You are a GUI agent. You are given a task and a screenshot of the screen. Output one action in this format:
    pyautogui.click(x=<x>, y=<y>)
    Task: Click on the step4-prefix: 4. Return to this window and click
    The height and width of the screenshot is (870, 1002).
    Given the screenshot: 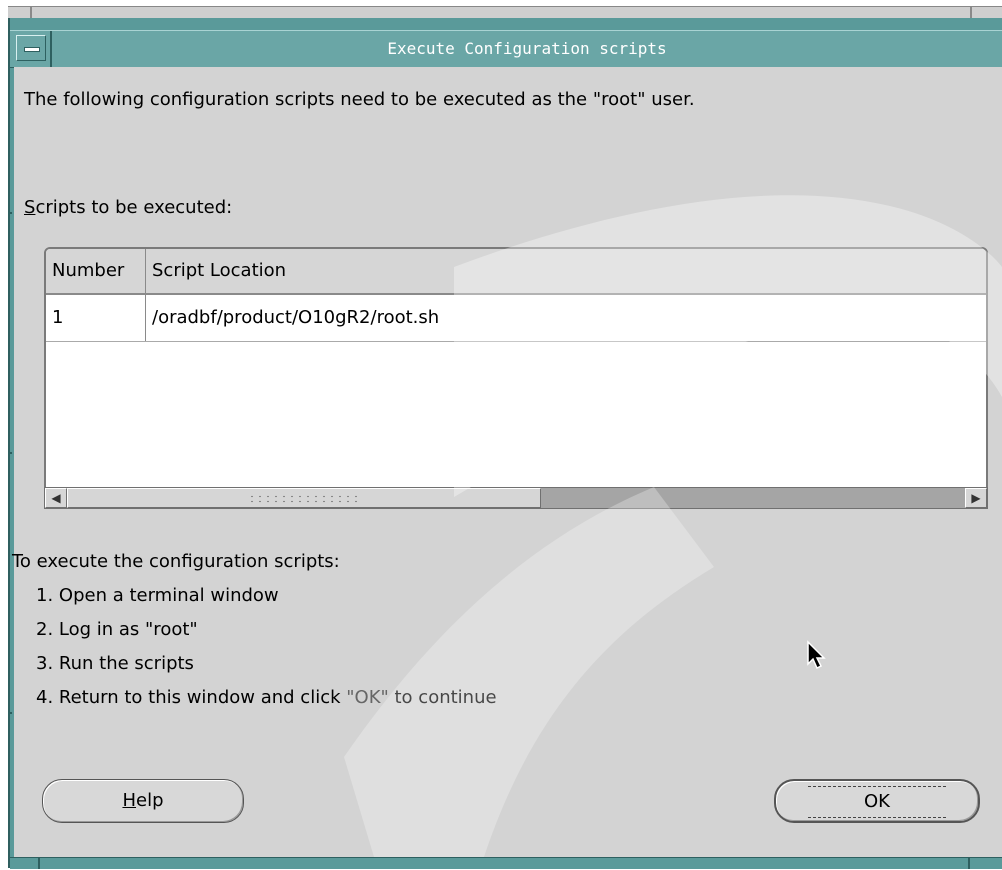 What is the action you would take?
    pyautogui.click(x=191, y=697)
    